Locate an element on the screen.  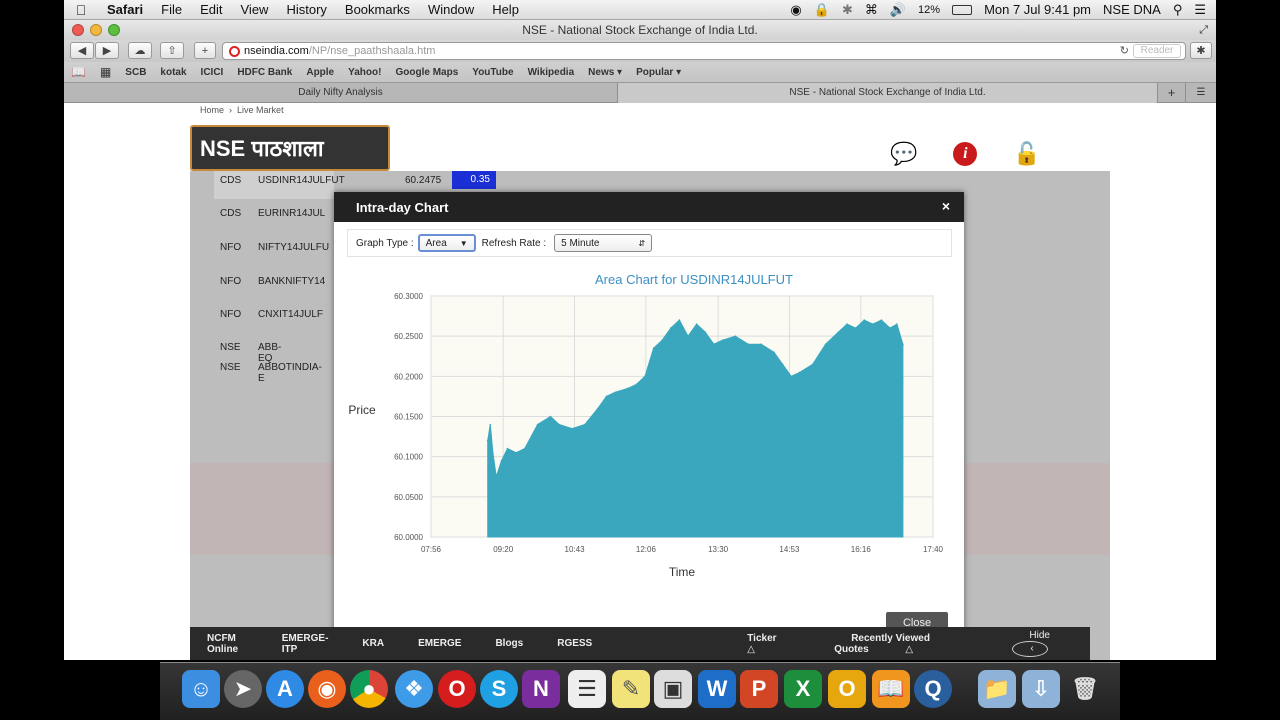
word-icon: W is located at coordinates (717, 689).